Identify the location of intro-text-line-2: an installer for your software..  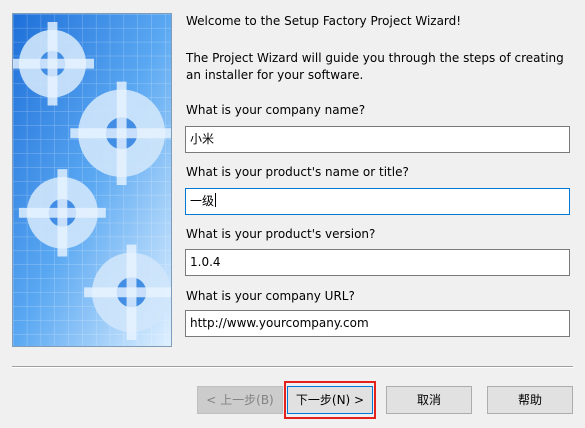
(275, 75).